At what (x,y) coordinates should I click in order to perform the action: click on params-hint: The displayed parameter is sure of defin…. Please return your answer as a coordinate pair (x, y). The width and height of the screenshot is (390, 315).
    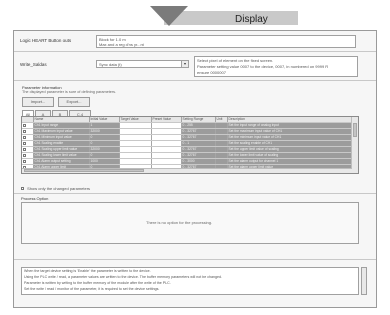
    Looking at the image, I should click on (69, 92).